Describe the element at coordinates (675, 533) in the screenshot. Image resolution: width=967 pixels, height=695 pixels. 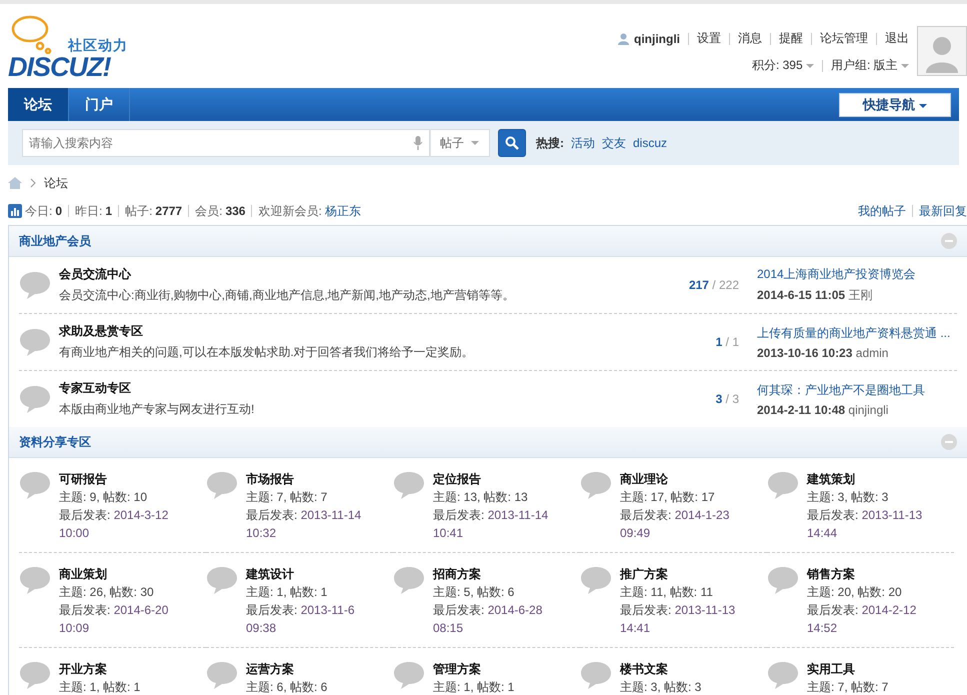
I see `last-post-time: 09:49` at that location.